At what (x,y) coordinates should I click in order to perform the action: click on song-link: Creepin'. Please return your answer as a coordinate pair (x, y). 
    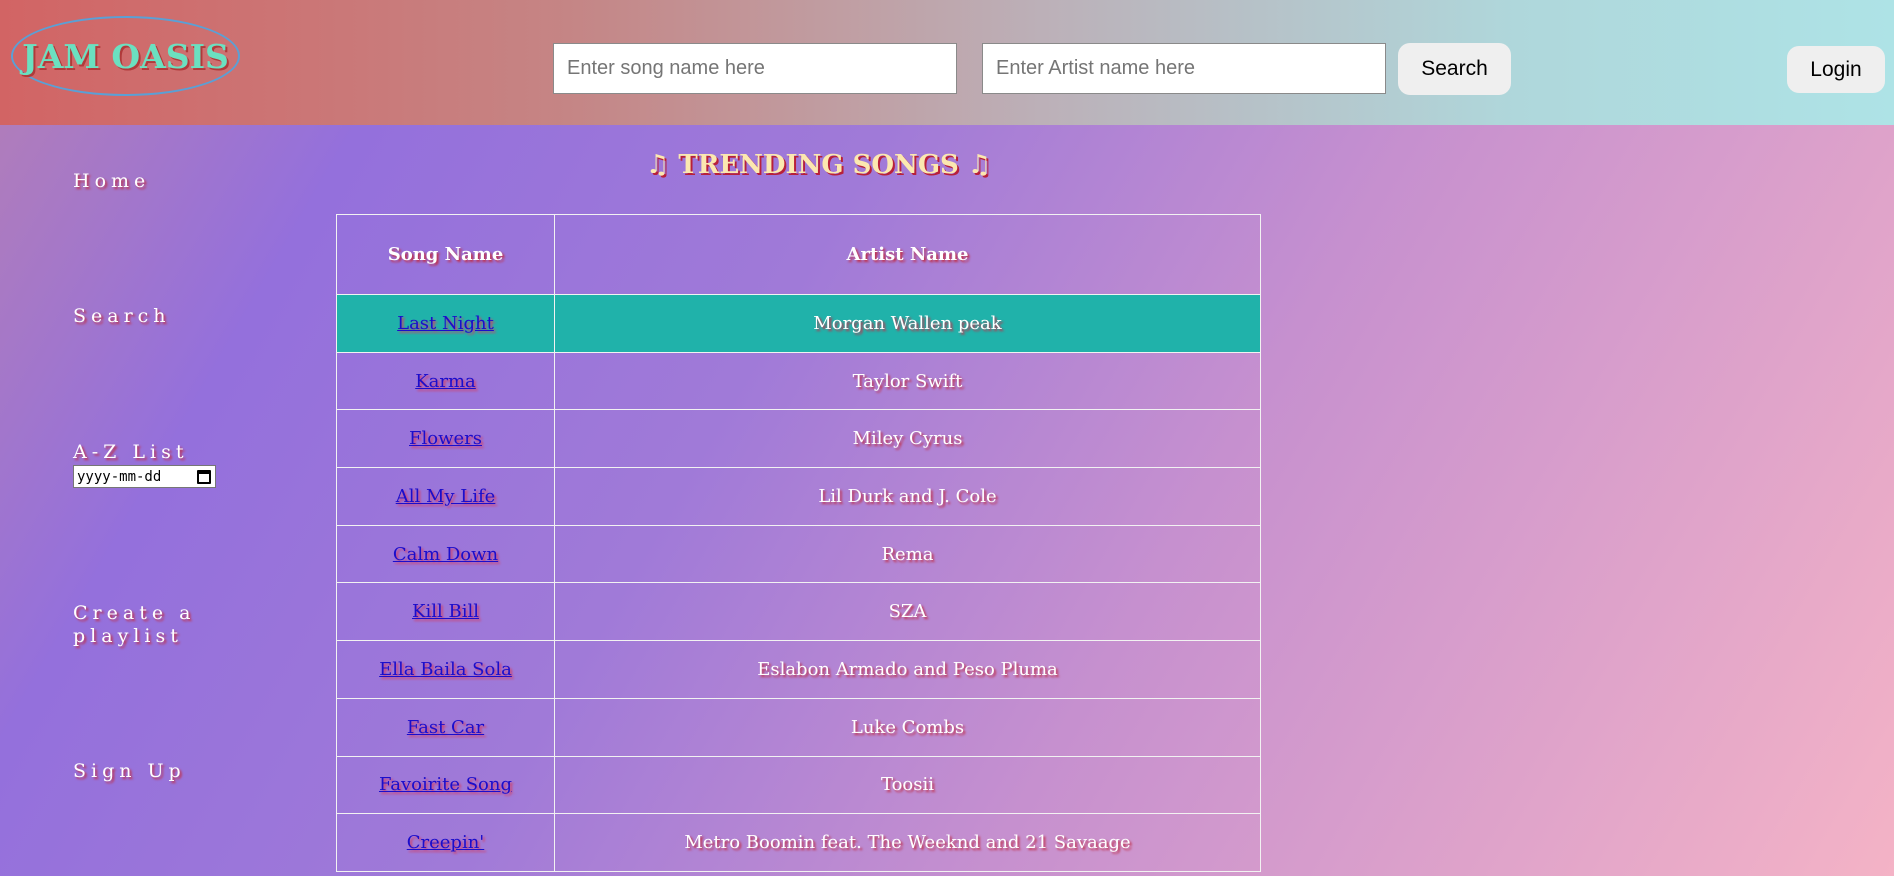
    Looking at the image, I should click on (446, 842).